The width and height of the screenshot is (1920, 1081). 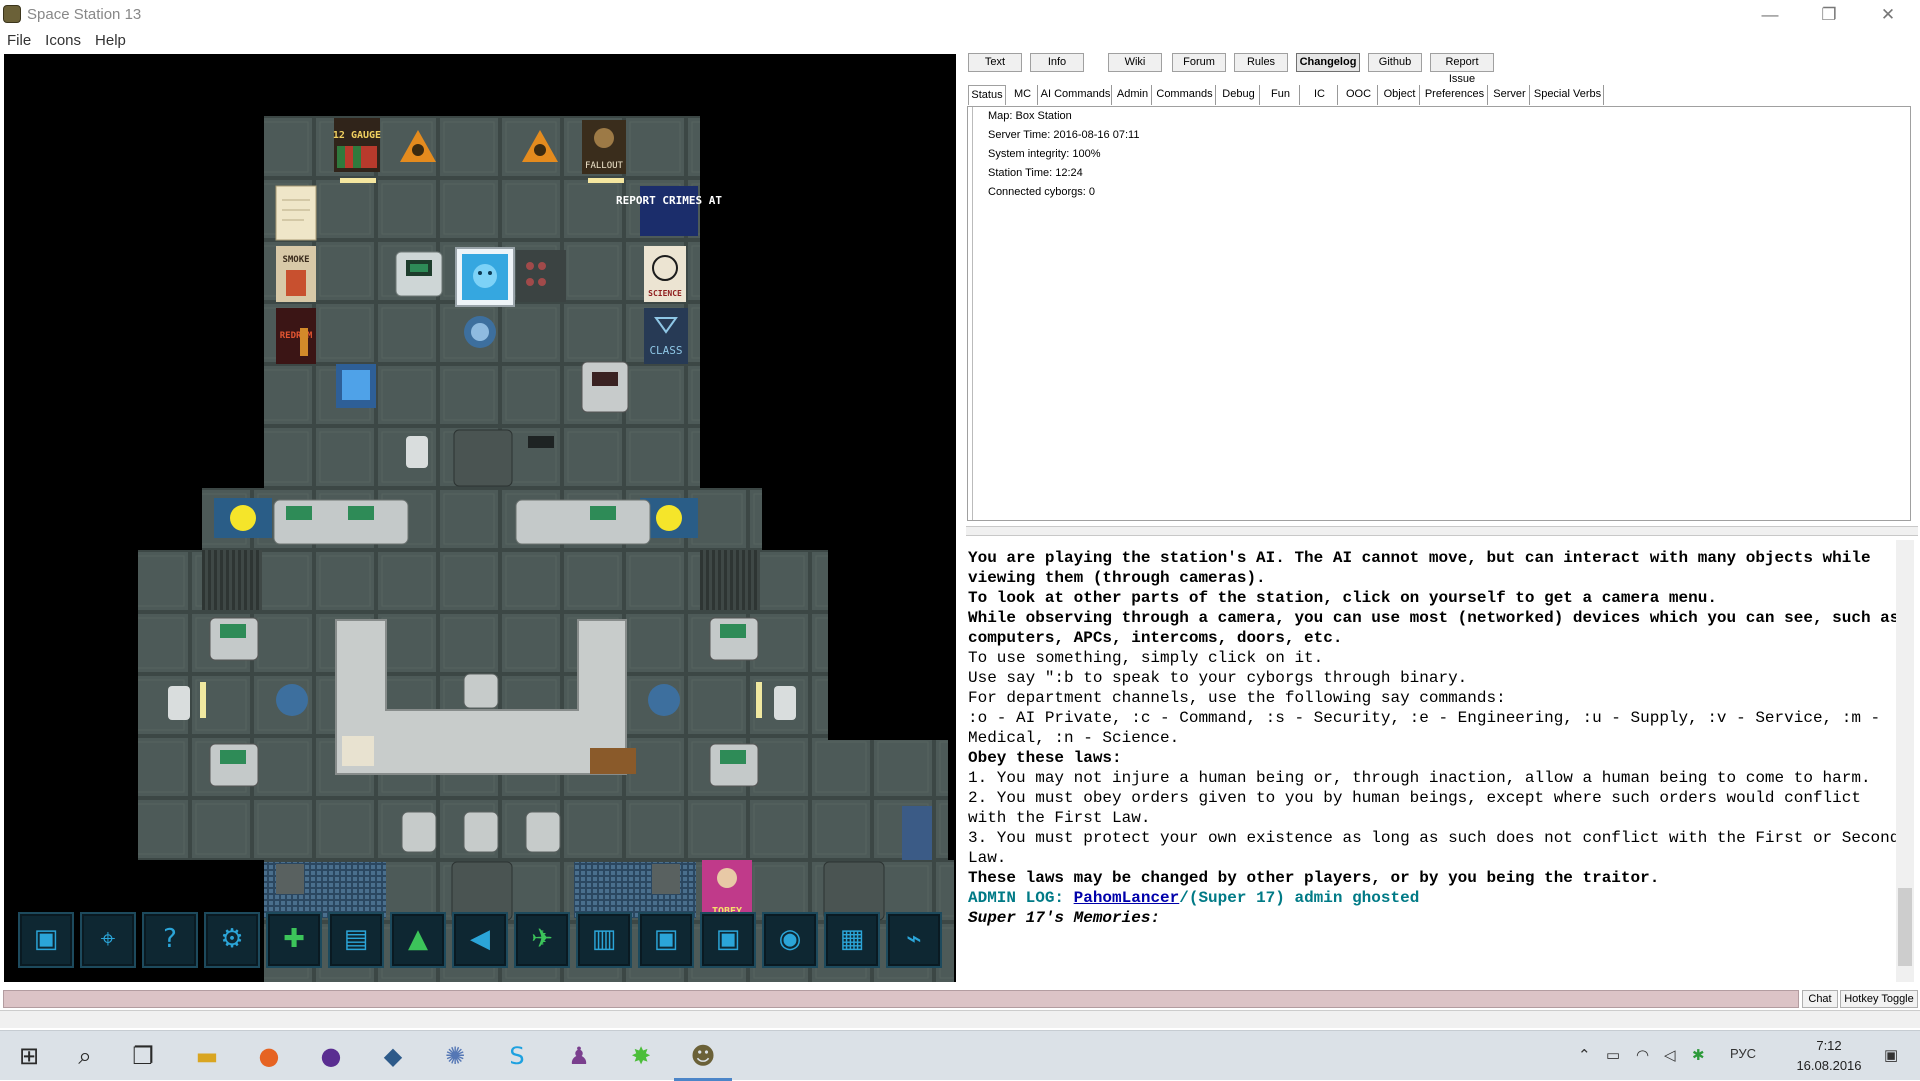 I want to click on start-icon: ⊞, so click(x=29, y=1056).